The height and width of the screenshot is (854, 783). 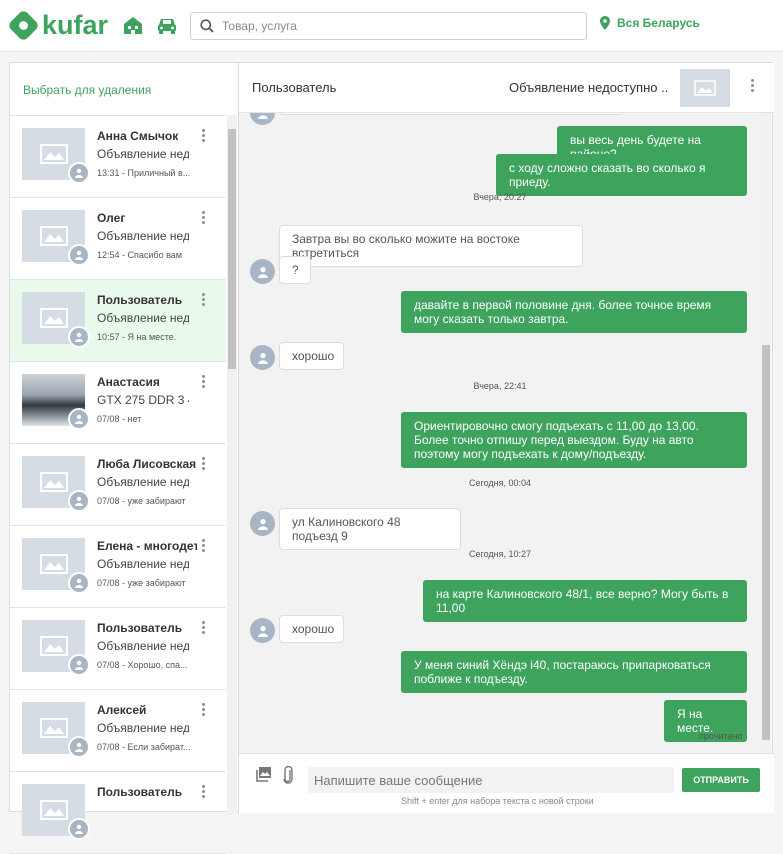 I want to click on location-selector: Вся Беларусь, so click(x=650, y=23).